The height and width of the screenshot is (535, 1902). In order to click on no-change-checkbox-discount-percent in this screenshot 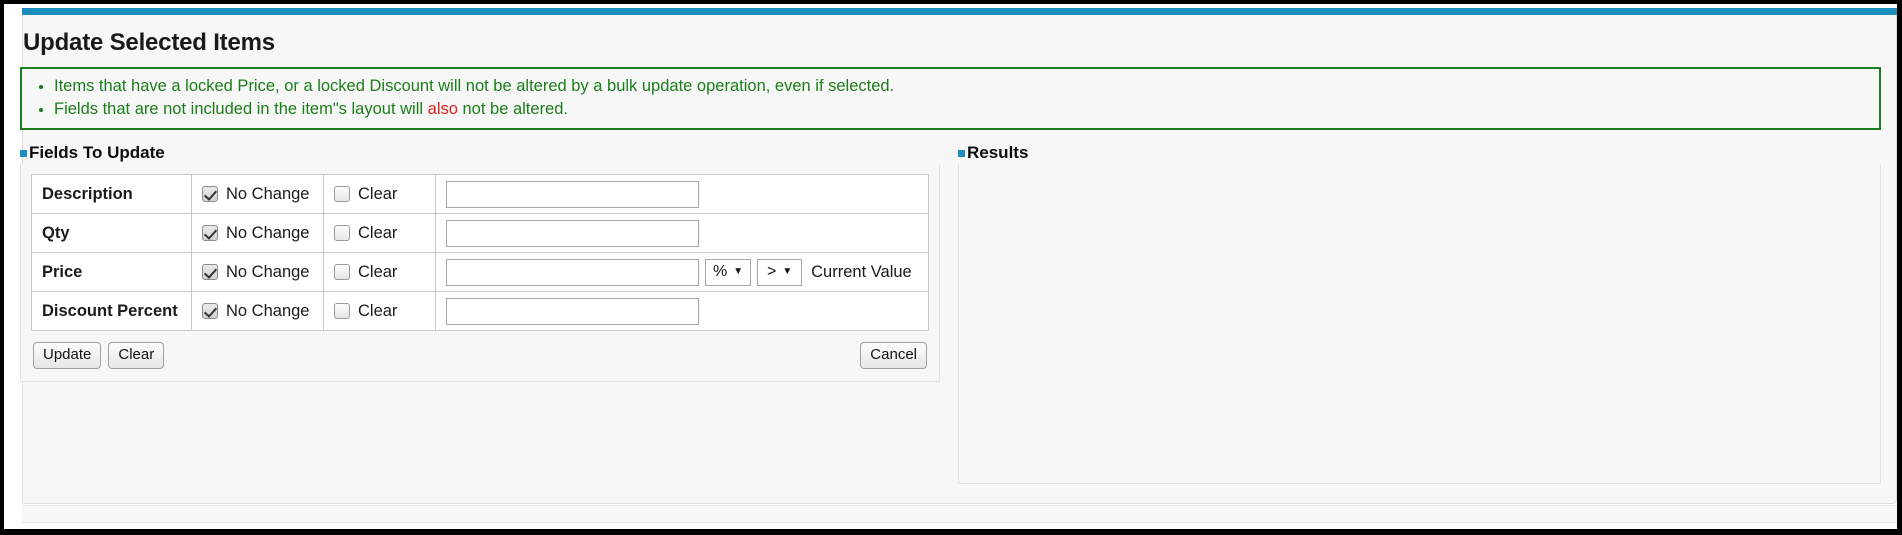, I will do `click(210, 311)`.